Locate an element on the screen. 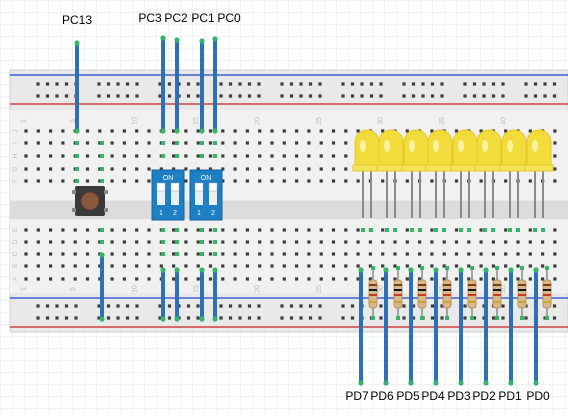 Image resolution: width=568 pixels, height=418 pixels. row-letter: A is located at coordinates (16, 279).